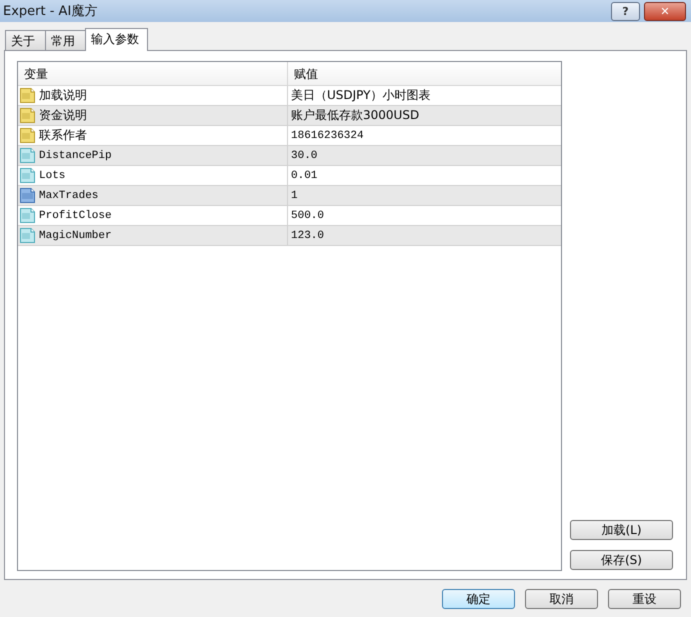  I want to click on parameter-value: 账户最低存款3000USD, so click(355, 115).